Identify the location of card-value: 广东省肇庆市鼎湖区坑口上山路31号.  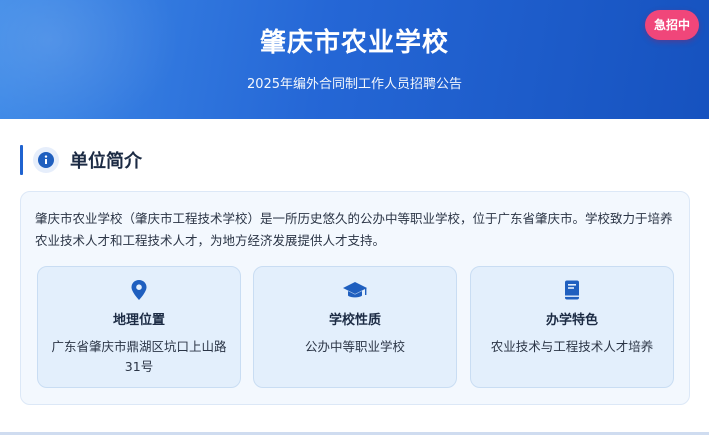
(139, 356).